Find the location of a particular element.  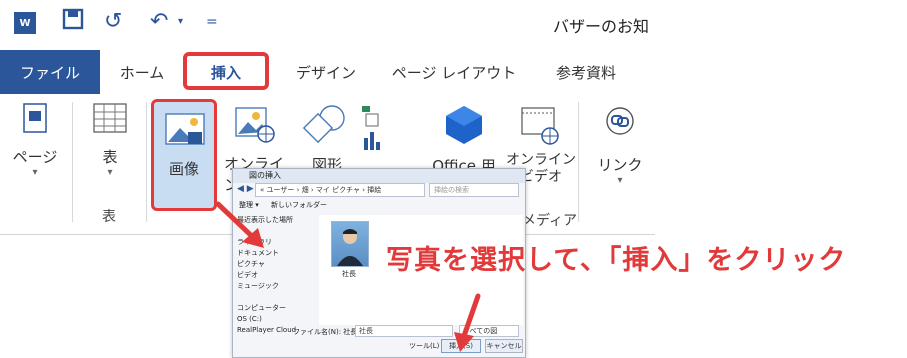

quick-access-toolbar: W ↺ ↶ ▾ = バザーのお知 is located at coordinates (327, 22).